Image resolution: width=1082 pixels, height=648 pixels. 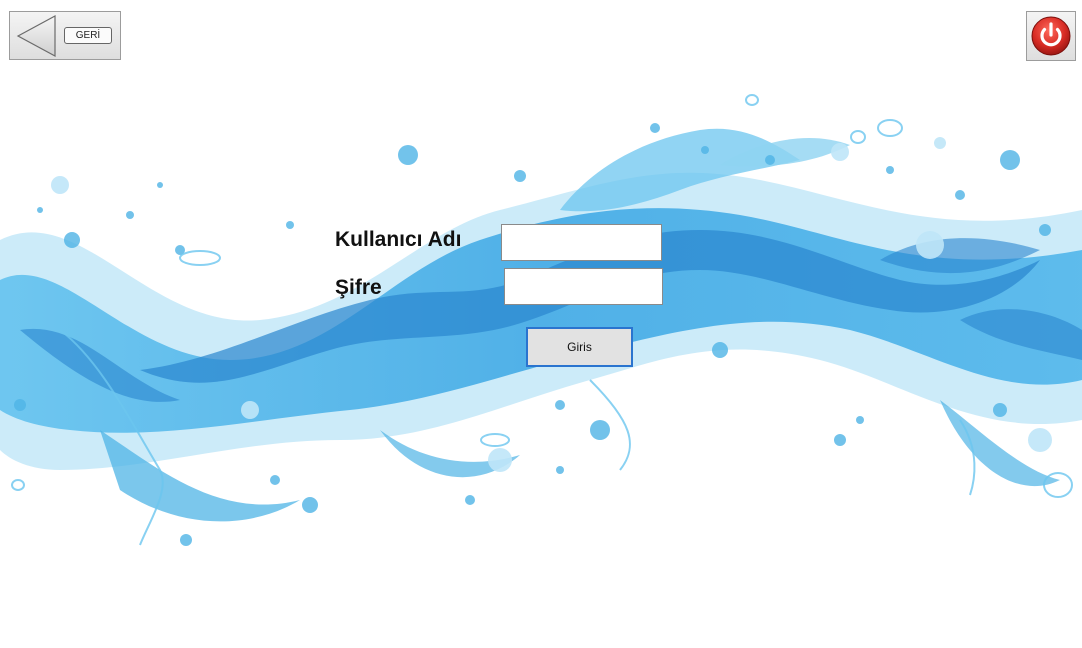 I want to click on power-icon, so click(x=1051, y=36).